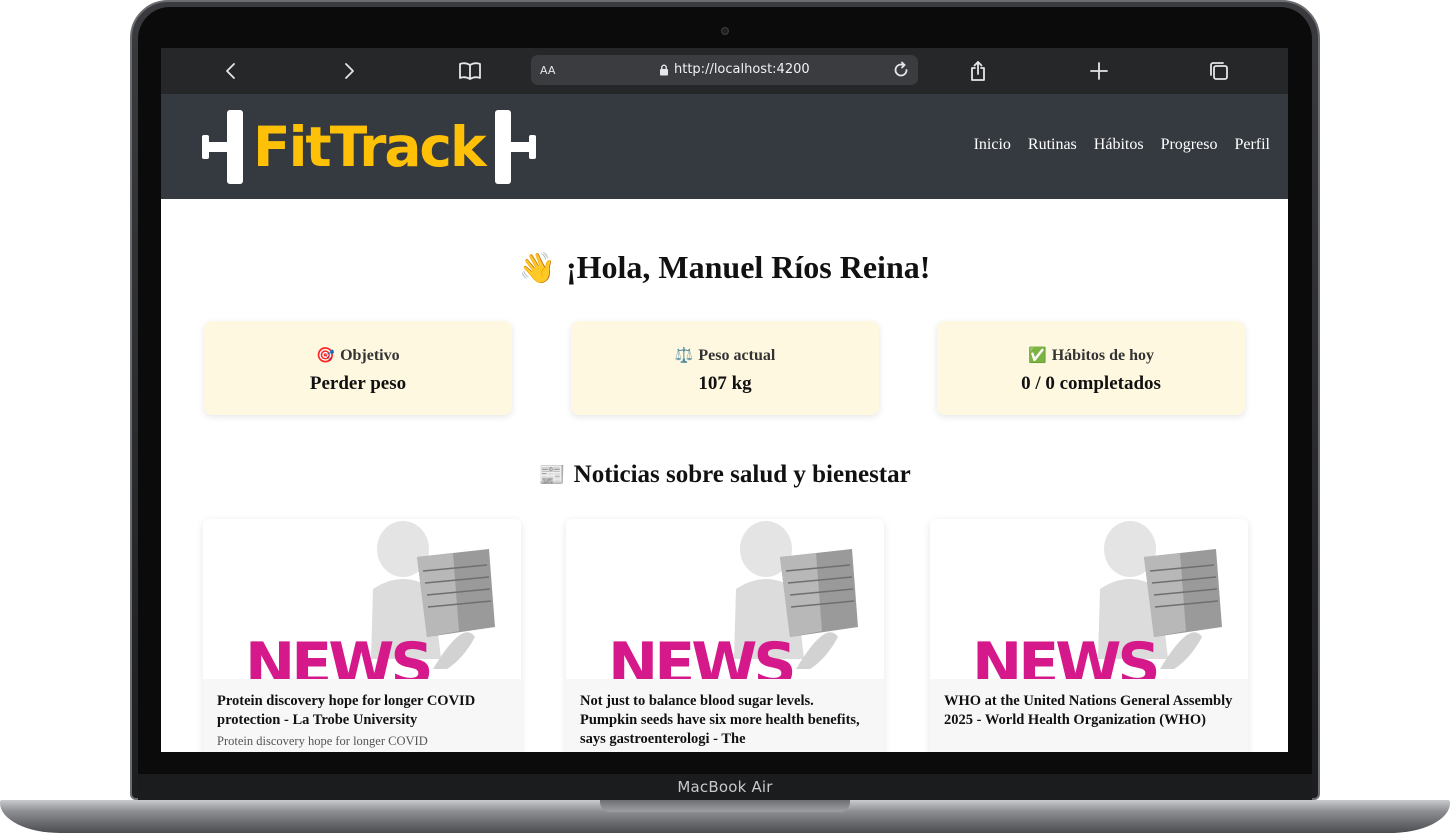 The width and height of the screenshot is (1450, 833). What do you see at coordinates (1052, 145) in the screenshot?
I see `nav-rutinas: Rutinas` at bounding box center [1052, 145].